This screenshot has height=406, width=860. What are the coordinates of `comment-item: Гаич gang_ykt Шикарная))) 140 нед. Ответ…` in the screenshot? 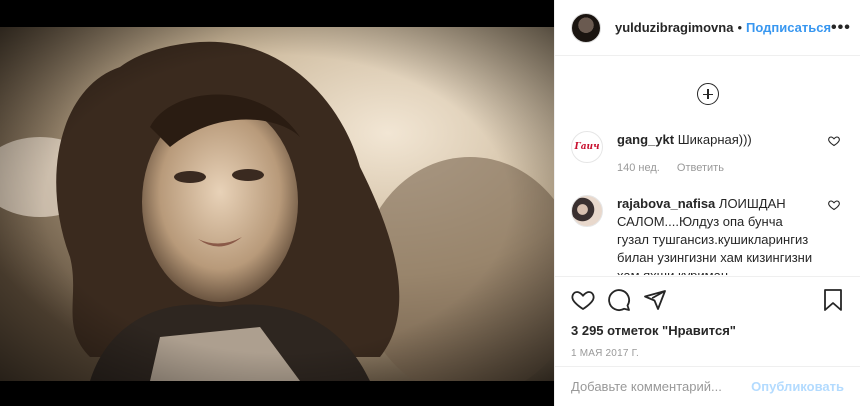 It's located at (707, 154).